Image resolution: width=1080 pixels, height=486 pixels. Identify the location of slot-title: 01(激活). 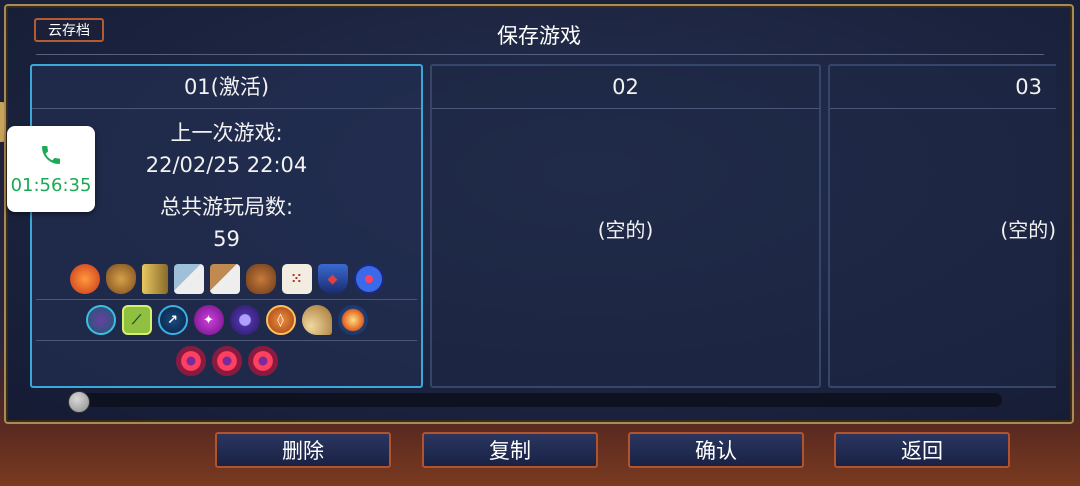
(226, 87).